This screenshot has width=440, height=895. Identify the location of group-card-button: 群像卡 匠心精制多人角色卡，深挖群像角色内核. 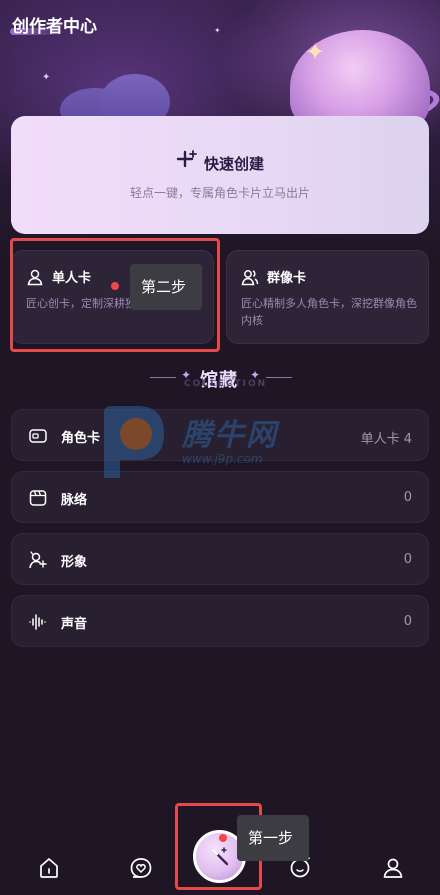
(327, 297).